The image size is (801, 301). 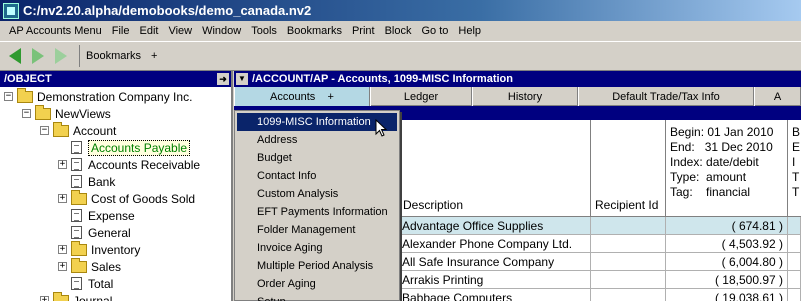 What do you see at coordinates (121, 31) in the screenshot?
I see `menu-item-file: File` at bounding box center [121, 31].